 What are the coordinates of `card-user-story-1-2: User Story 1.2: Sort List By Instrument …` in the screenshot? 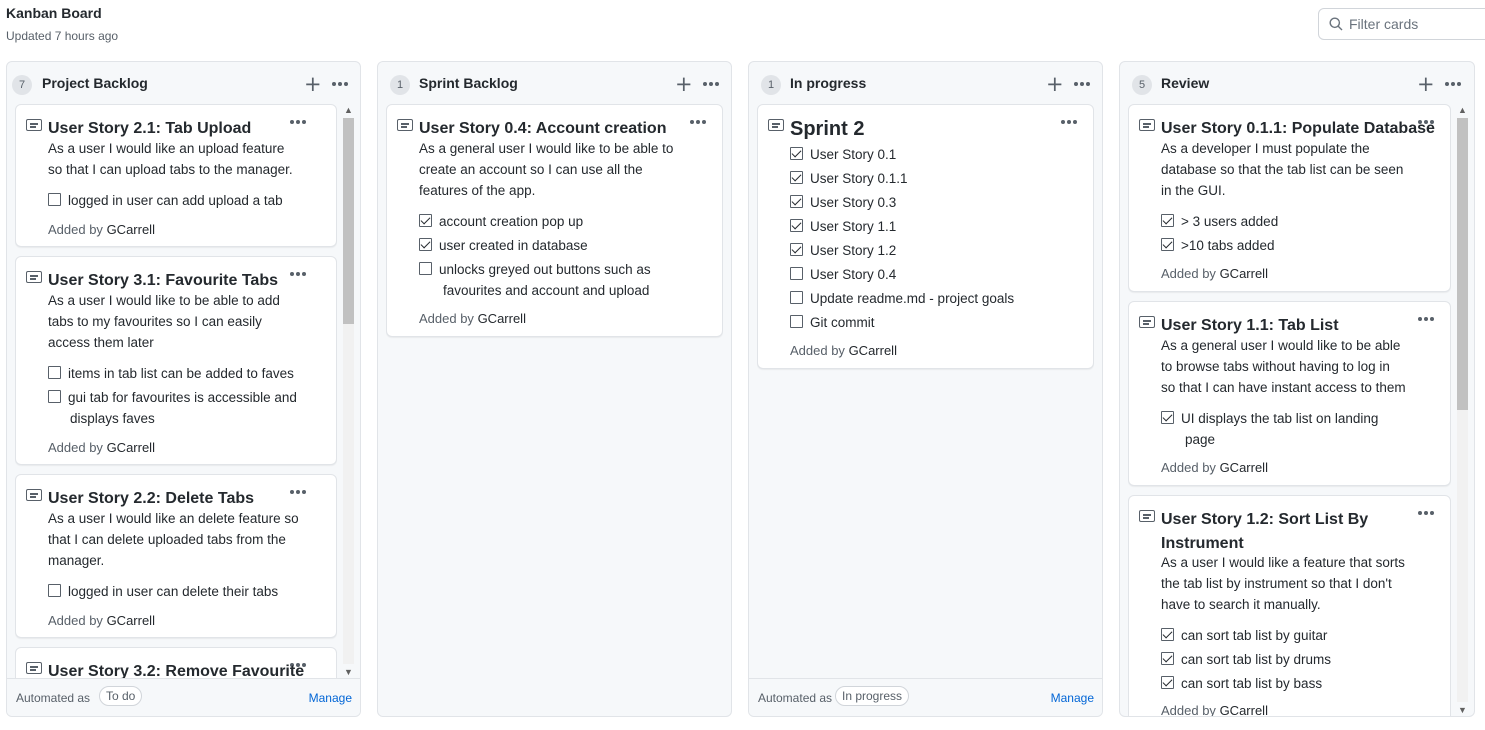 It's located at (1289, 605).